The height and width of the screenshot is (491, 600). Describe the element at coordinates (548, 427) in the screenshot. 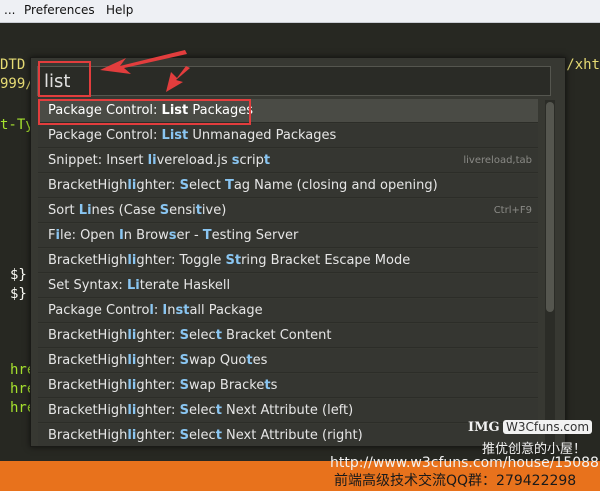

I see `watermark-site-badge: W3Cfuns.com` at that location.